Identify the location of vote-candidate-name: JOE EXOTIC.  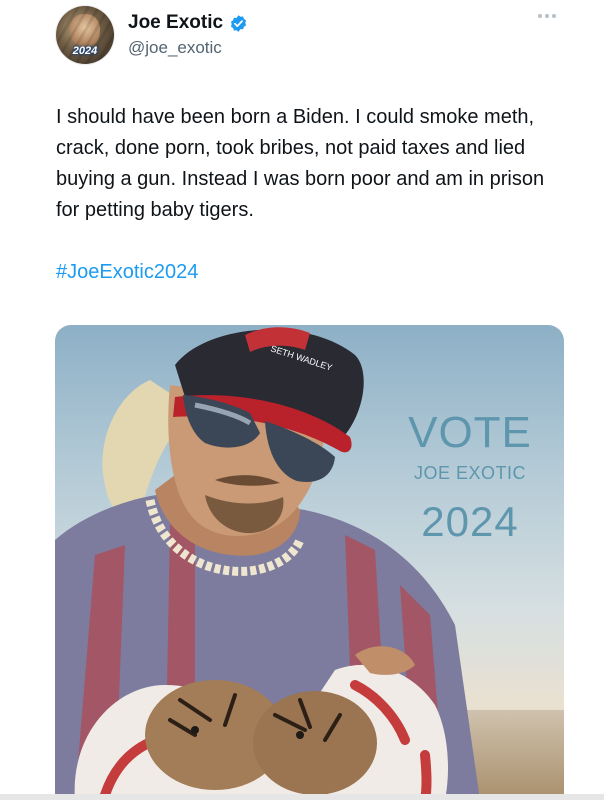
(469, 473).